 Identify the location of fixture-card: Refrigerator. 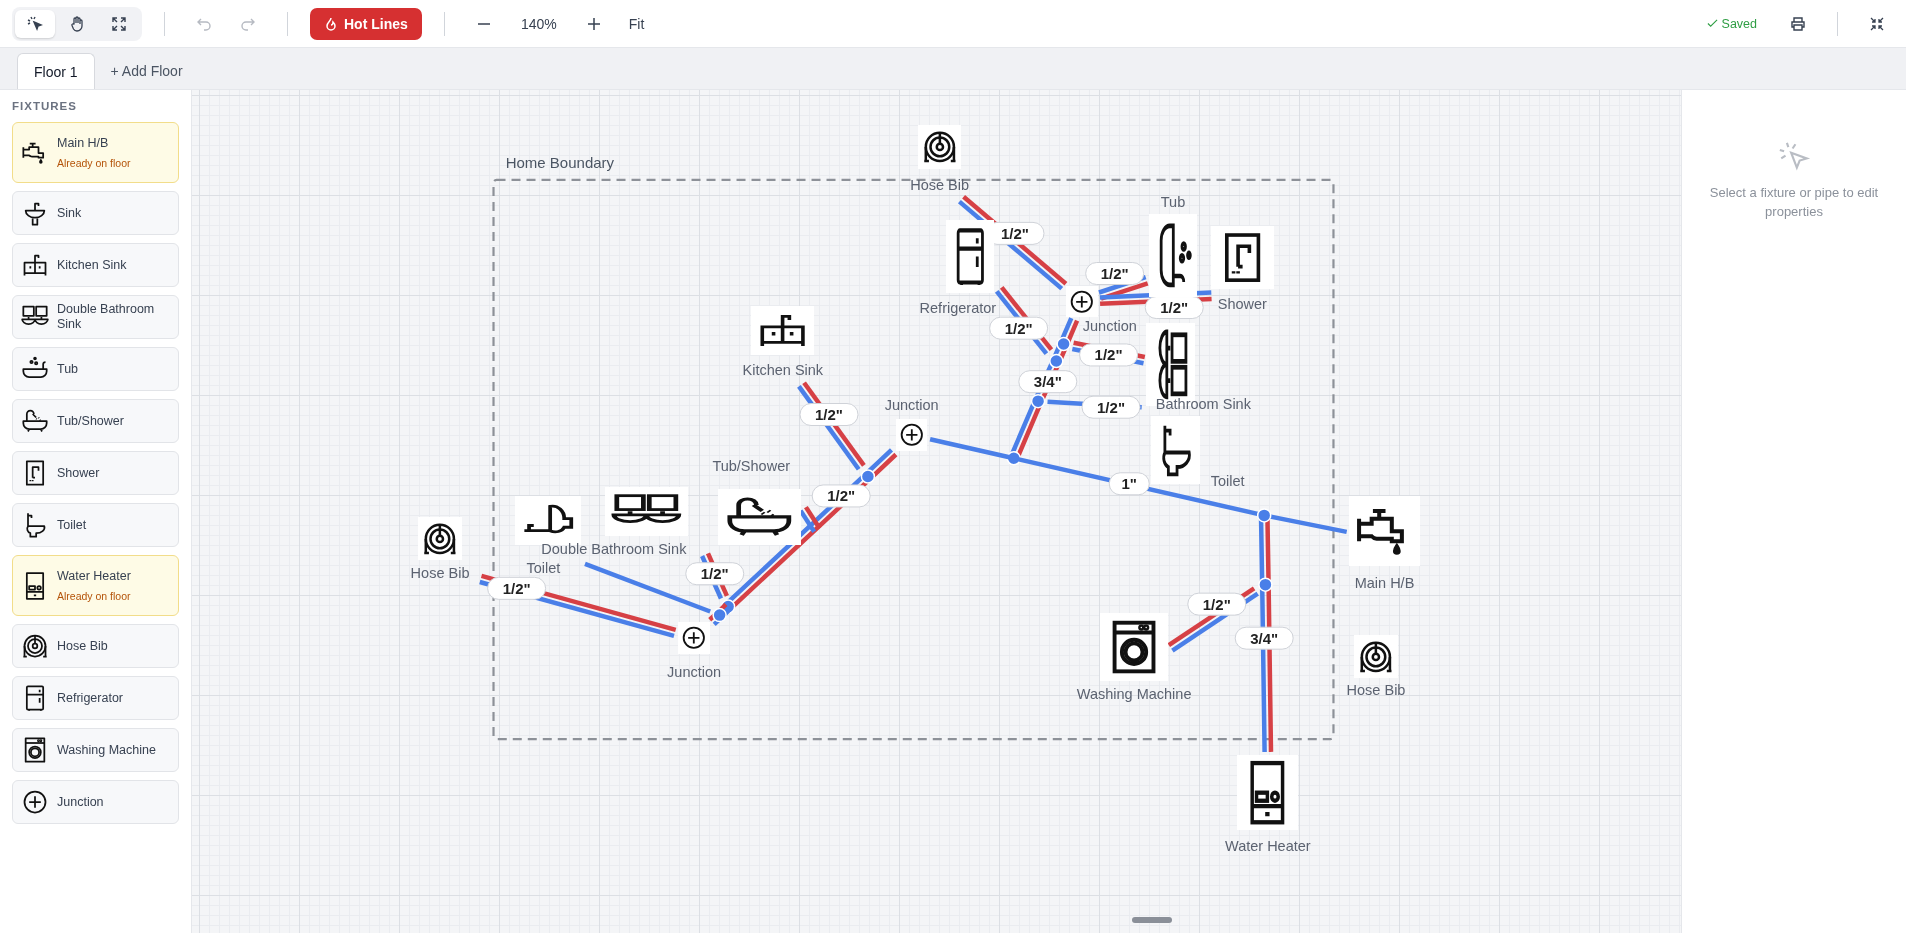
(95, 698).